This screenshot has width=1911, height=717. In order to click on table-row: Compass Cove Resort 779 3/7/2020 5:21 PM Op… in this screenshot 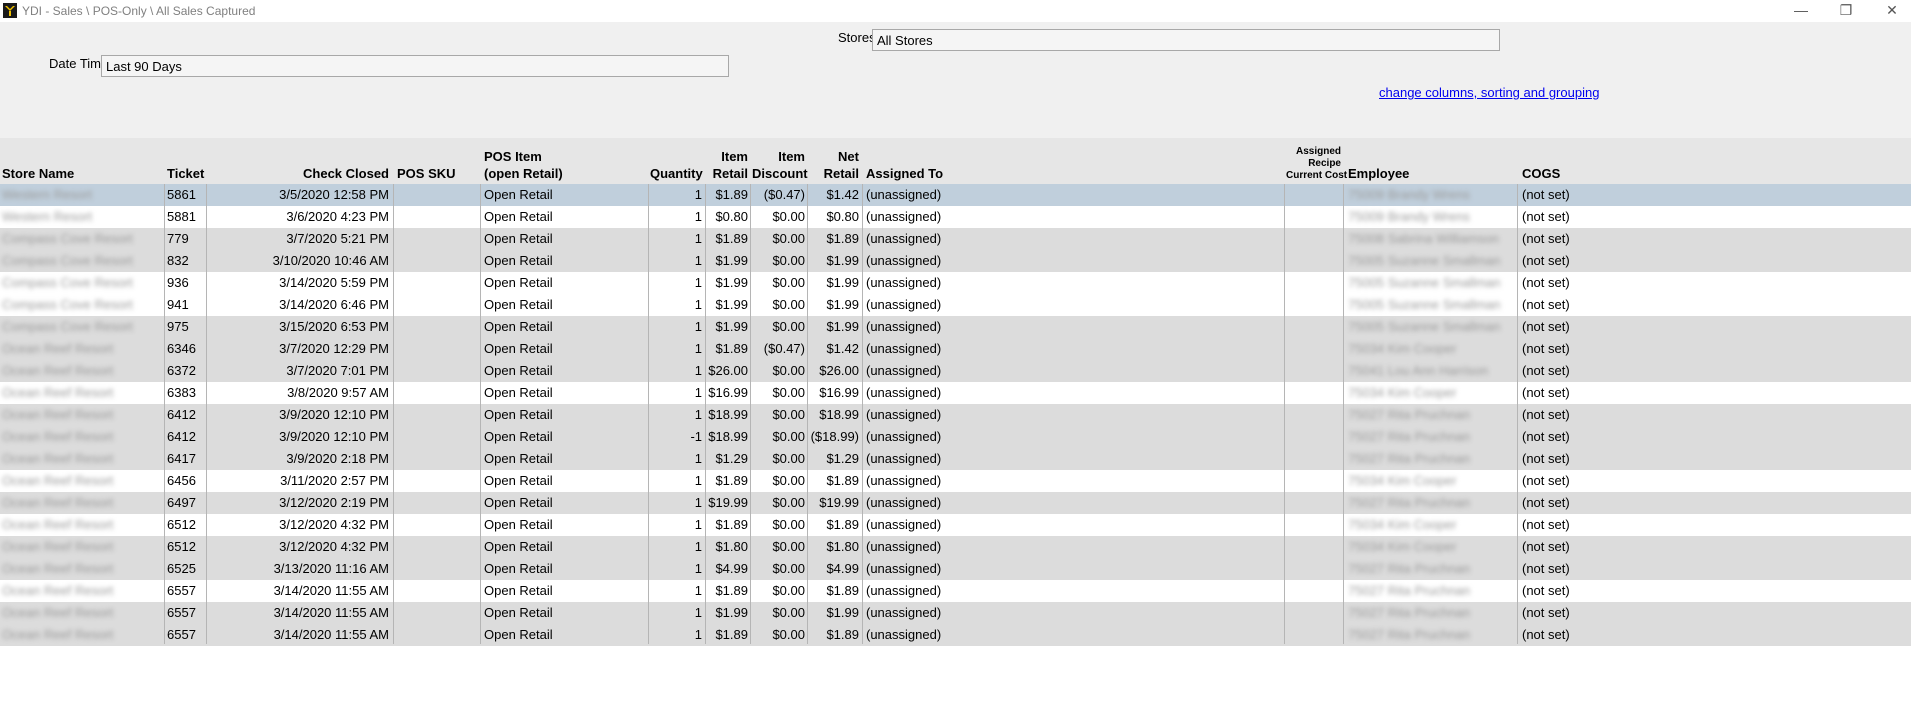, I will do `click(955, 239)`.